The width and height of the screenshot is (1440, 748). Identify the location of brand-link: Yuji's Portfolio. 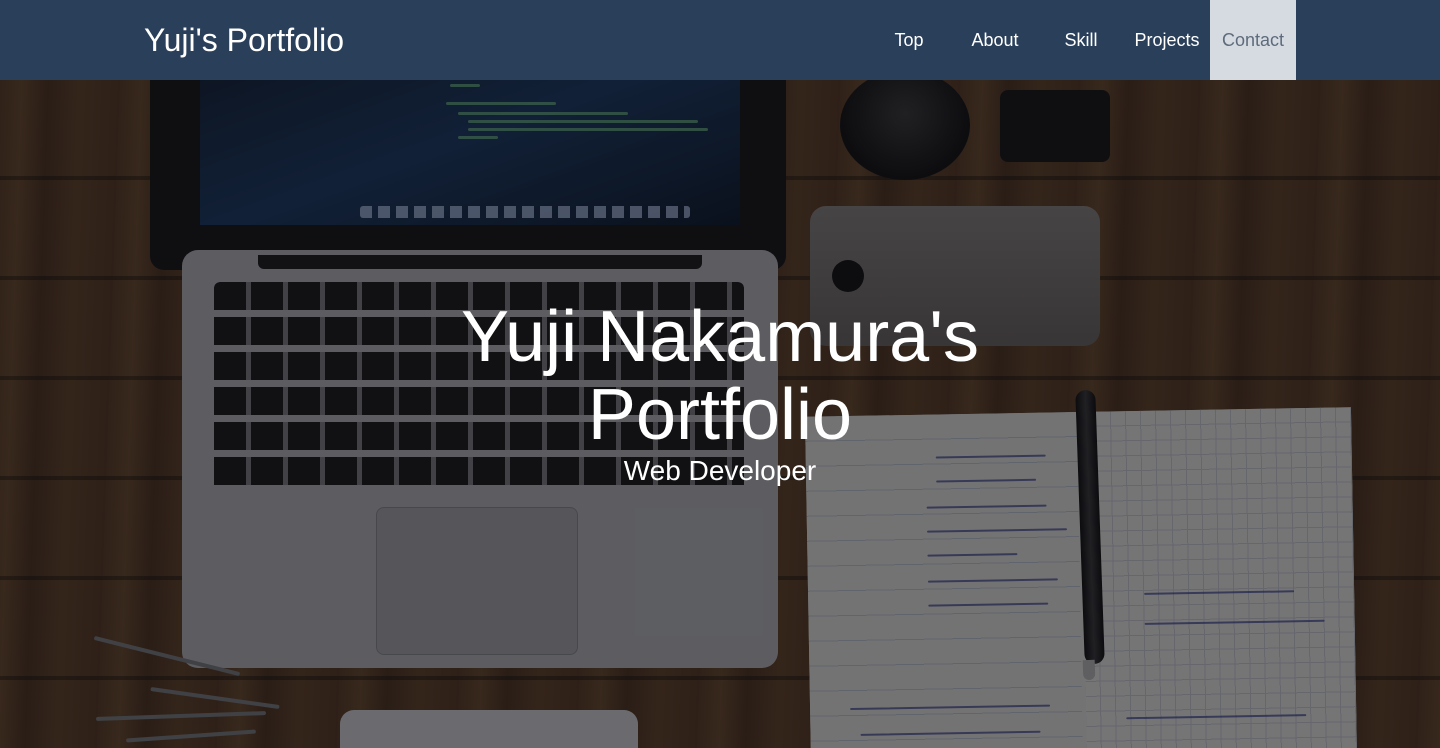
(244, 40).